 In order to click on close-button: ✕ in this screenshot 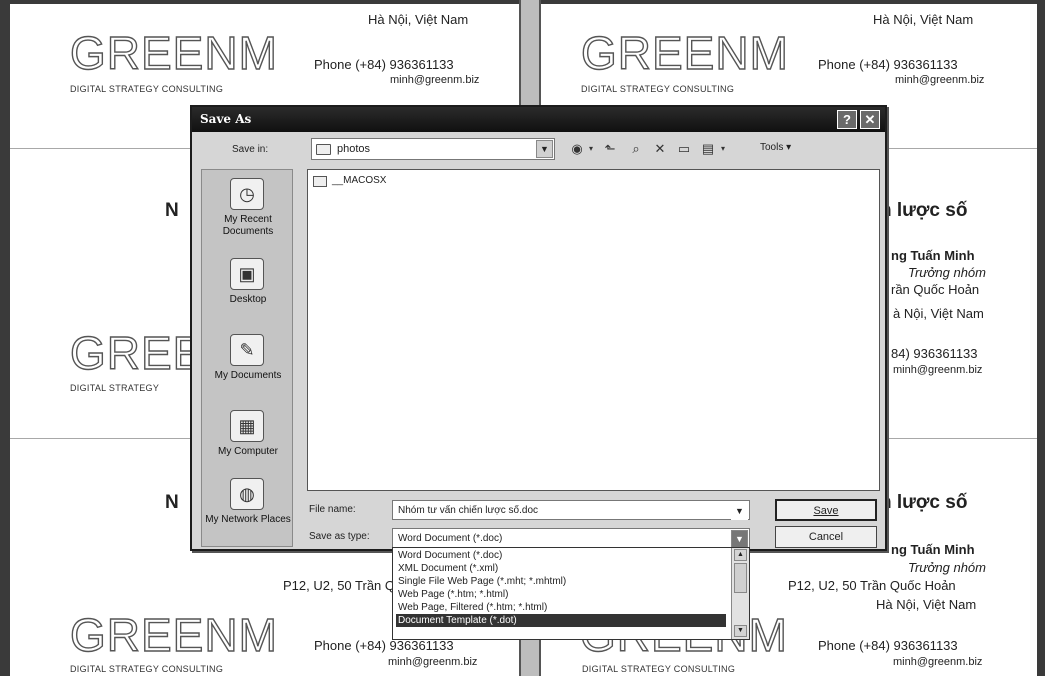, I will do `click(870, 119)`.